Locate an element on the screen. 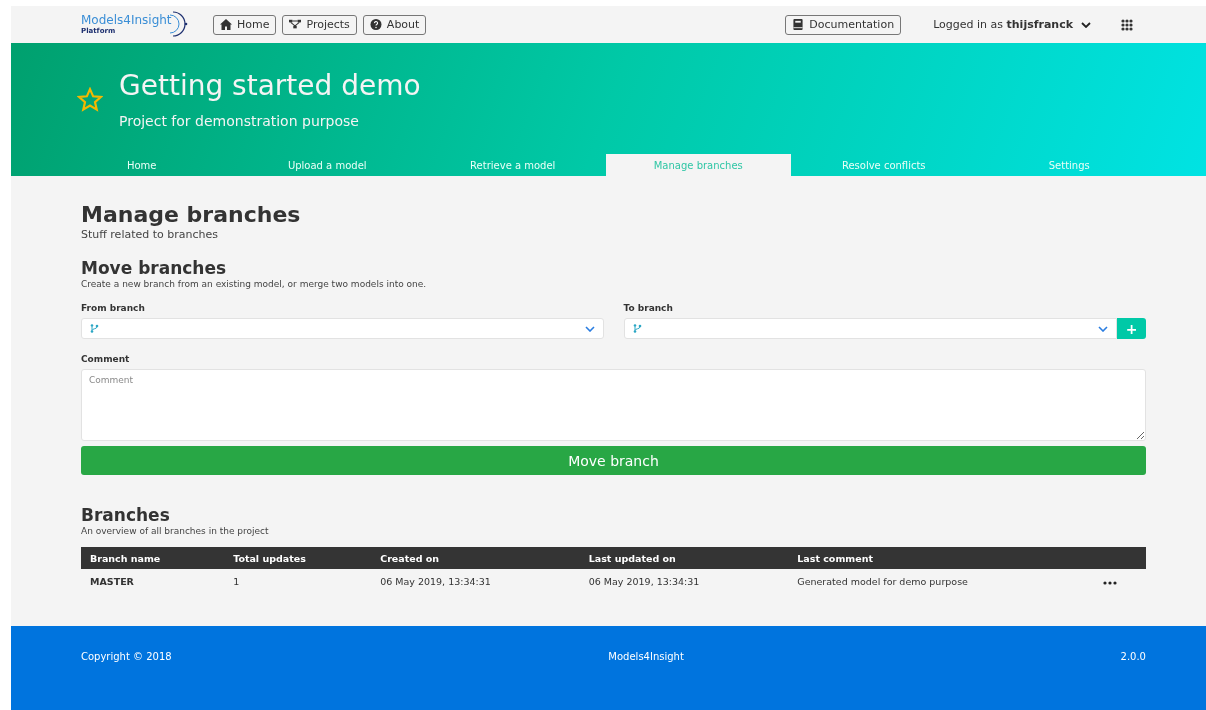 Image resolution: width=1206 pixels, height=710 pixels. nav-button: Home is located at coordinates (245, 24).